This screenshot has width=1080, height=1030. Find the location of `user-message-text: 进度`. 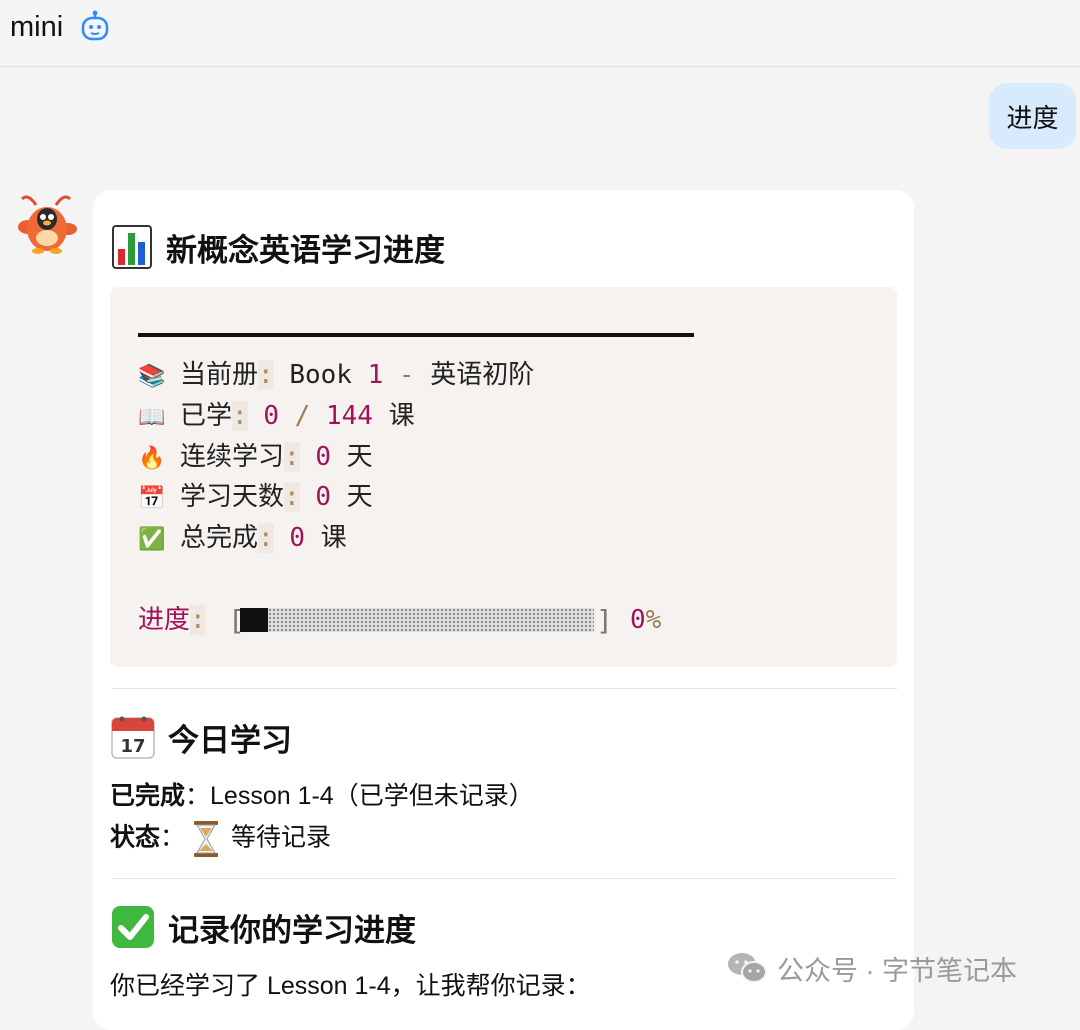

user-message-text: 进度 is located at coordinates (1032, 117).